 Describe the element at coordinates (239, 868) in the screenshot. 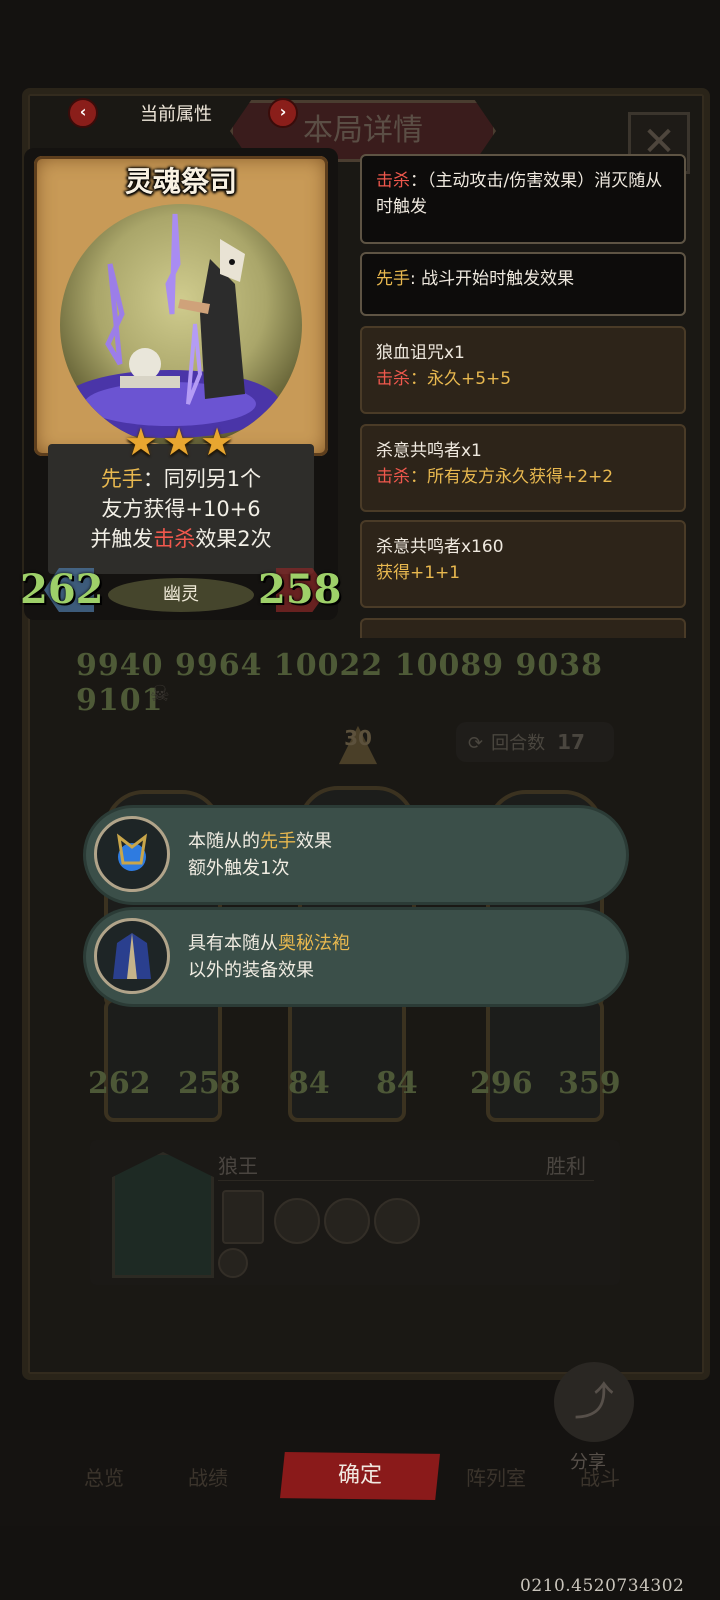

I see `tooltip-line-2: 额外触发1次` at that location.